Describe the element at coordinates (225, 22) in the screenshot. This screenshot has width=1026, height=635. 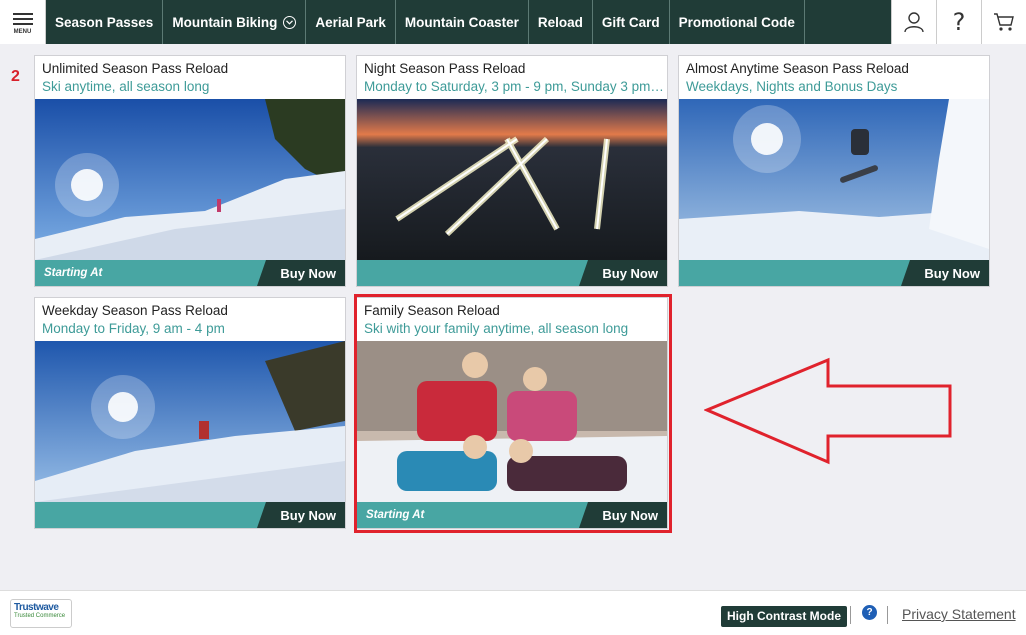
I see `nav-mountain-biking-label: Mountain Biking` at that location.